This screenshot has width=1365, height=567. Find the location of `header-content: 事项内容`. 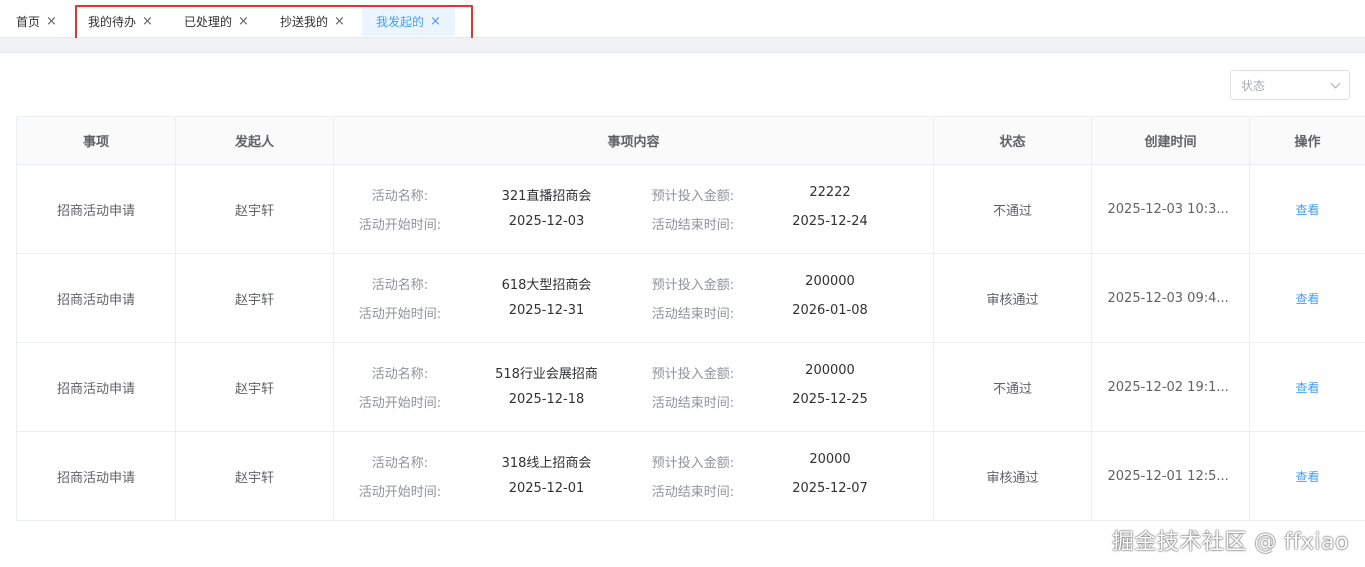

header-content: 事项内容 is located at coordinates (633, 140).